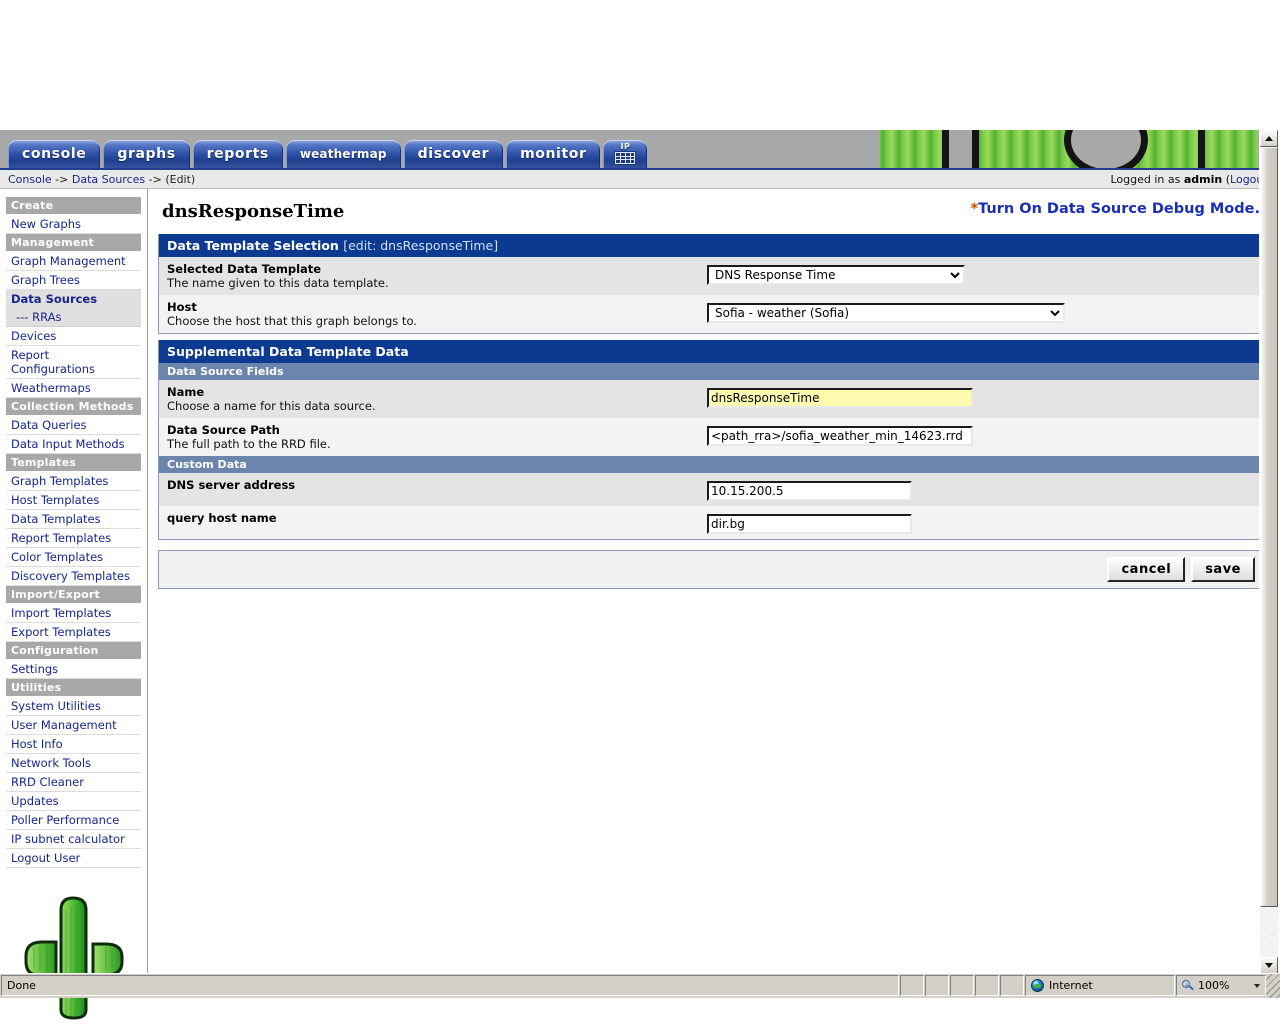 Image resolution: width=1280 pixels, height=1030 pixels. What do you see at coordinates (840, 436) in the screenshot?
I see `data-source-path-input` at bounding box center [840, 436].